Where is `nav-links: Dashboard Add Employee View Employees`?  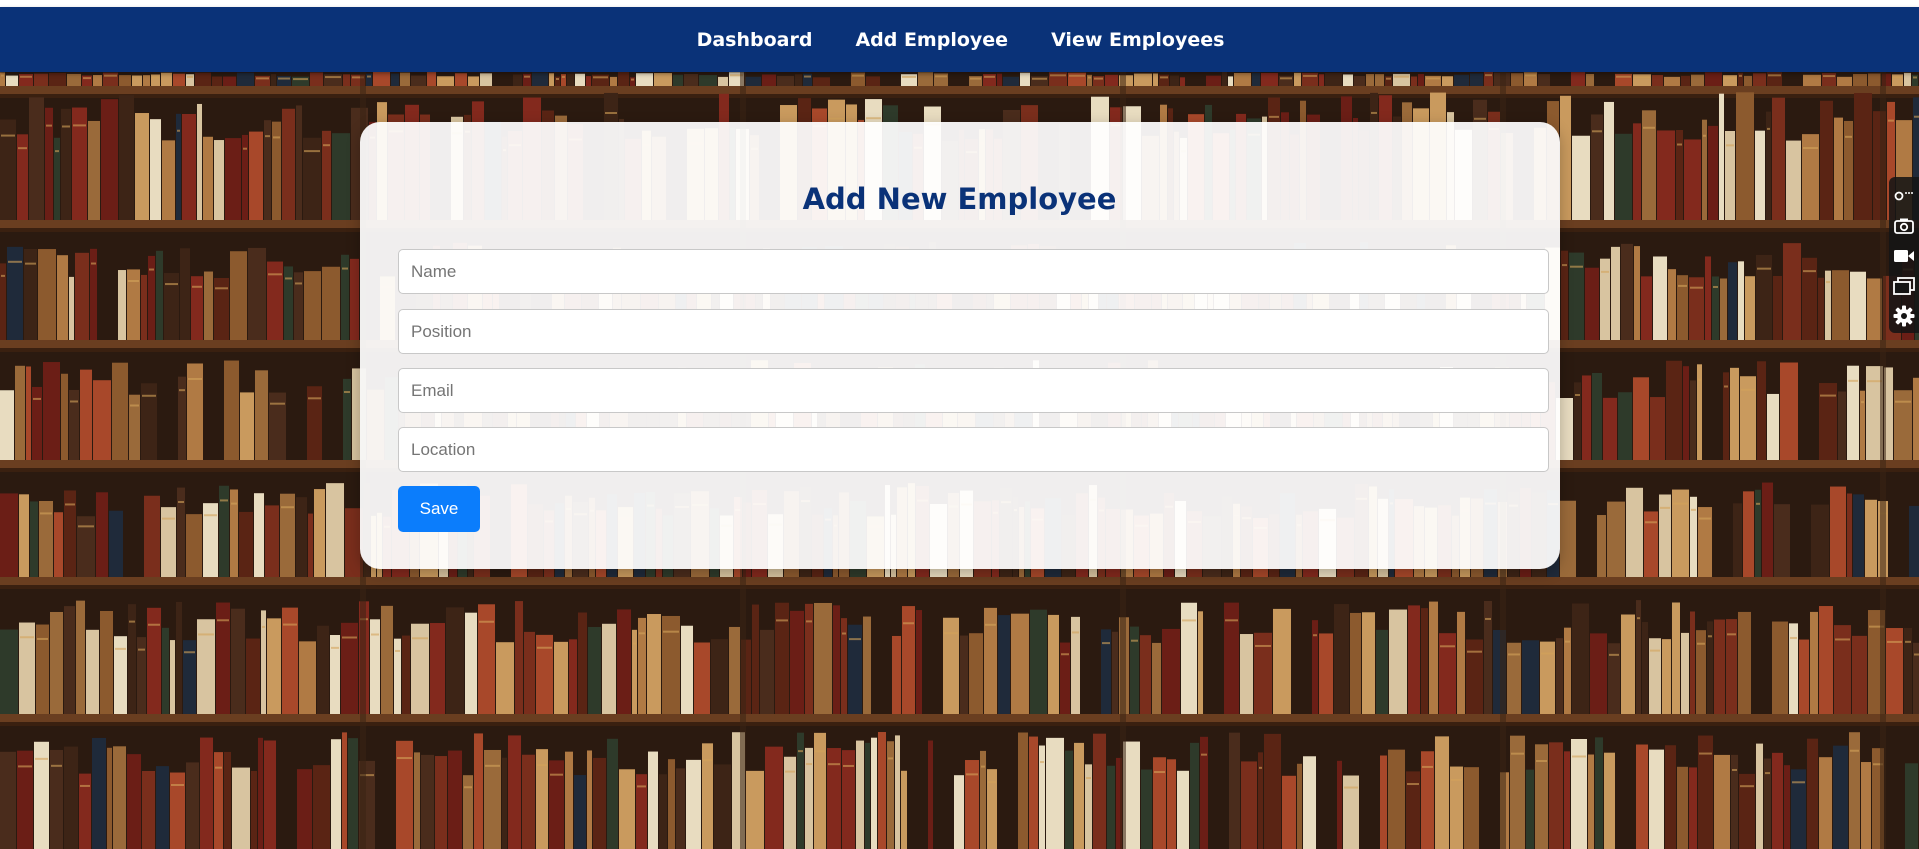
nav-links: Dashboard Add Employee View Employees is located at coordinates (961, 40).